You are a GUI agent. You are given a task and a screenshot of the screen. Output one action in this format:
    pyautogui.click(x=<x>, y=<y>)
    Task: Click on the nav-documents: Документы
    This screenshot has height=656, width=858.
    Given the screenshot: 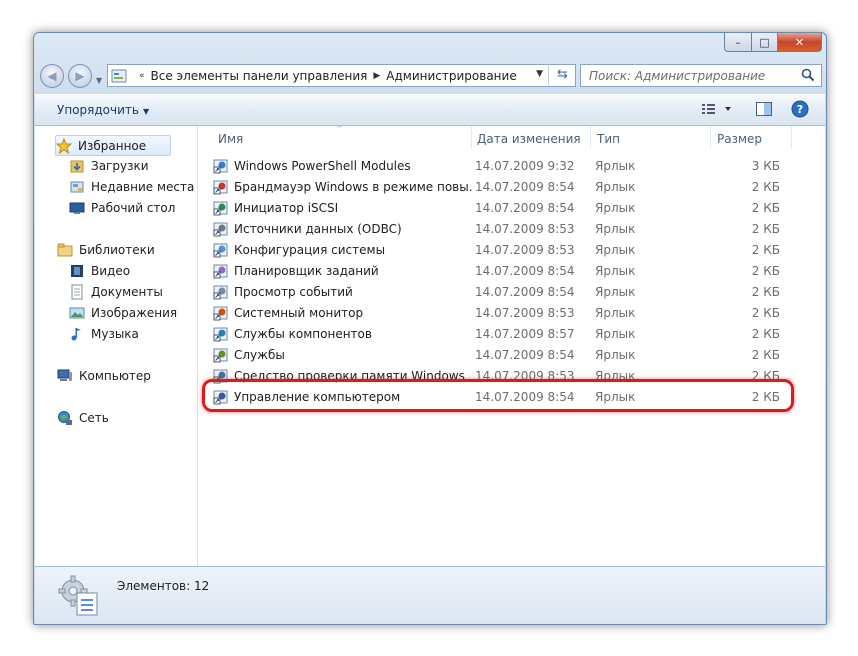 What is the action you would take?
    pyautogui.click(x=116, y=292)
    